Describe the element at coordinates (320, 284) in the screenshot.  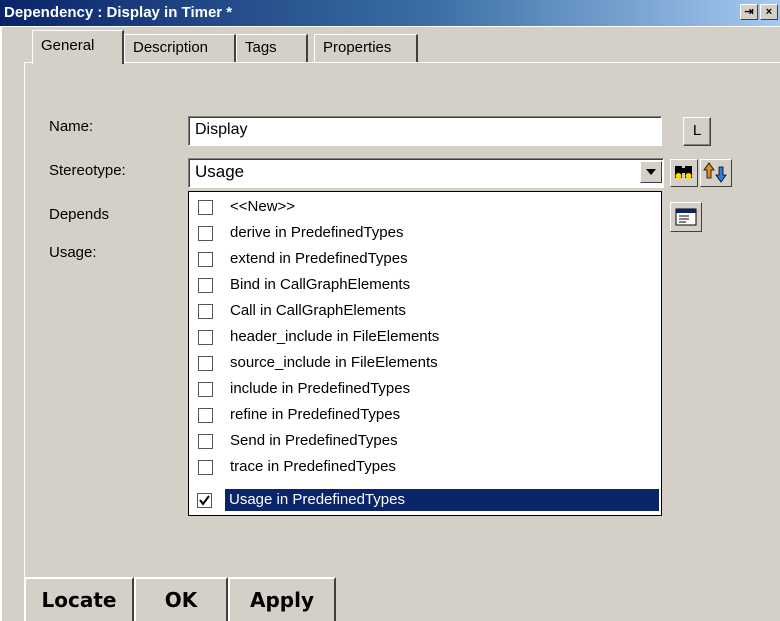
I see `list-item-label: Bind in CallGraphElements` at that location.